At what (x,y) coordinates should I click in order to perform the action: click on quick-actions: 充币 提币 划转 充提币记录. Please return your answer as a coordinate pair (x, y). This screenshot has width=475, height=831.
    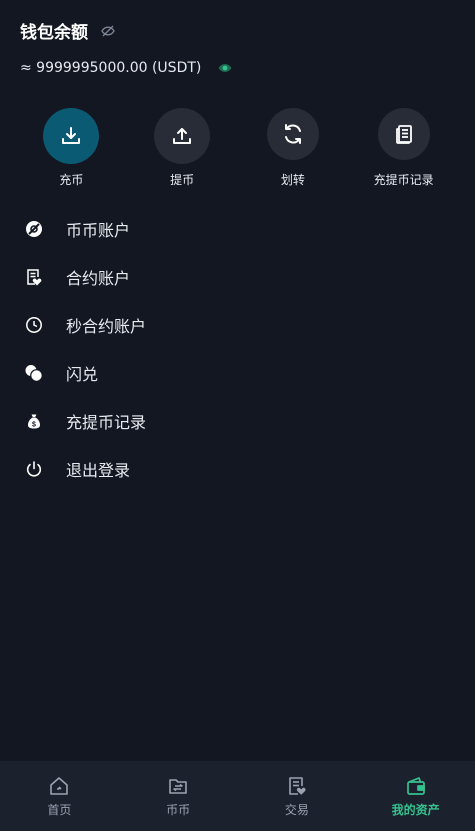
    Looking at the image, I should click on (237, 148).